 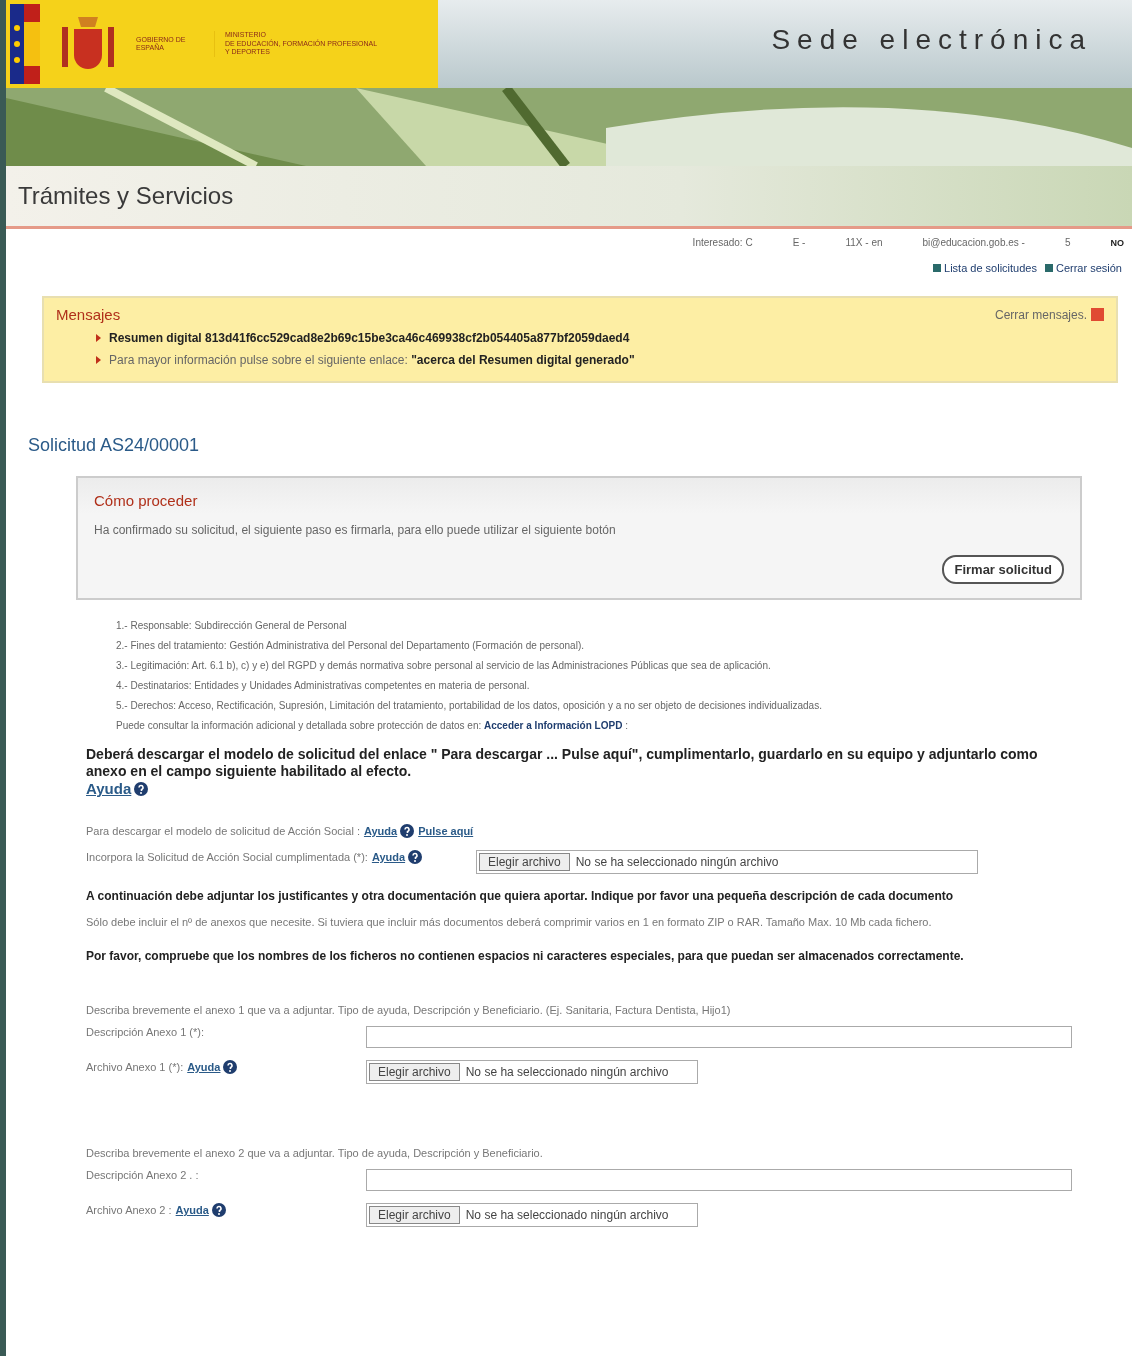 What do you see at coordinates (129, 1210) in the screenshot?
I see `field-label: Archivo Anexo 2 :` at bounding box center [129, 1210].